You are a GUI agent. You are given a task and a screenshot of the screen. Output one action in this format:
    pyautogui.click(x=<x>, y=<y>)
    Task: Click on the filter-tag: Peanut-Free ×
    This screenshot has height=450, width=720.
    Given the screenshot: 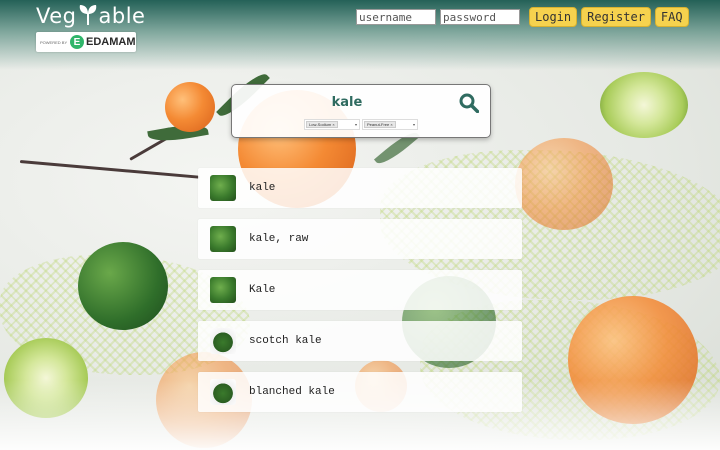 What is the action you would take?
    pyautogui.click(x=380, y=124)
    